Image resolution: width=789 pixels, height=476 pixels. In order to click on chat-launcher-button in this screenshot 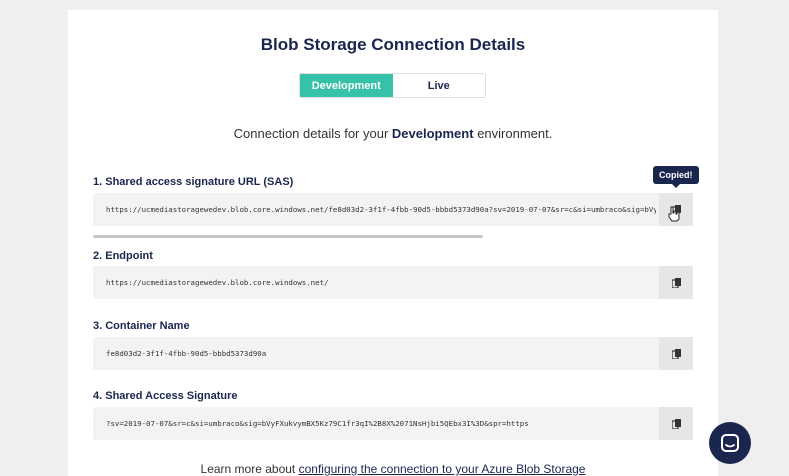, I will do `click(730, 443)`.